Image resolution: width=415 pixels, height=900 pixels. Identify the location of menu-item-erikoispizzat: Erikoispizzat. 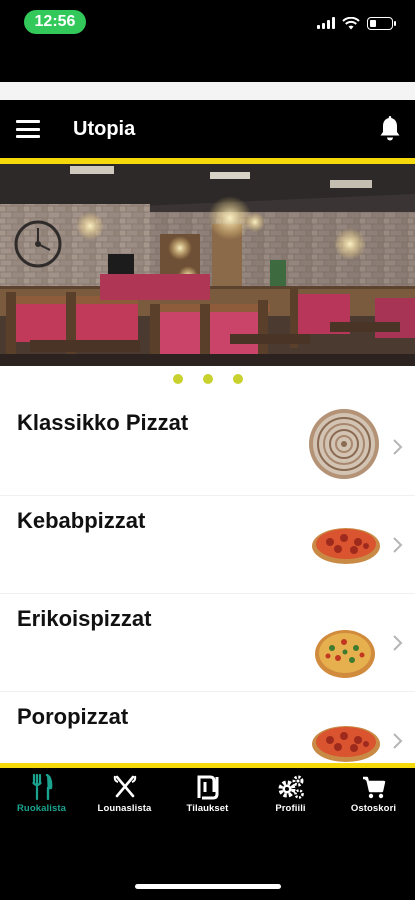
(207, 643).